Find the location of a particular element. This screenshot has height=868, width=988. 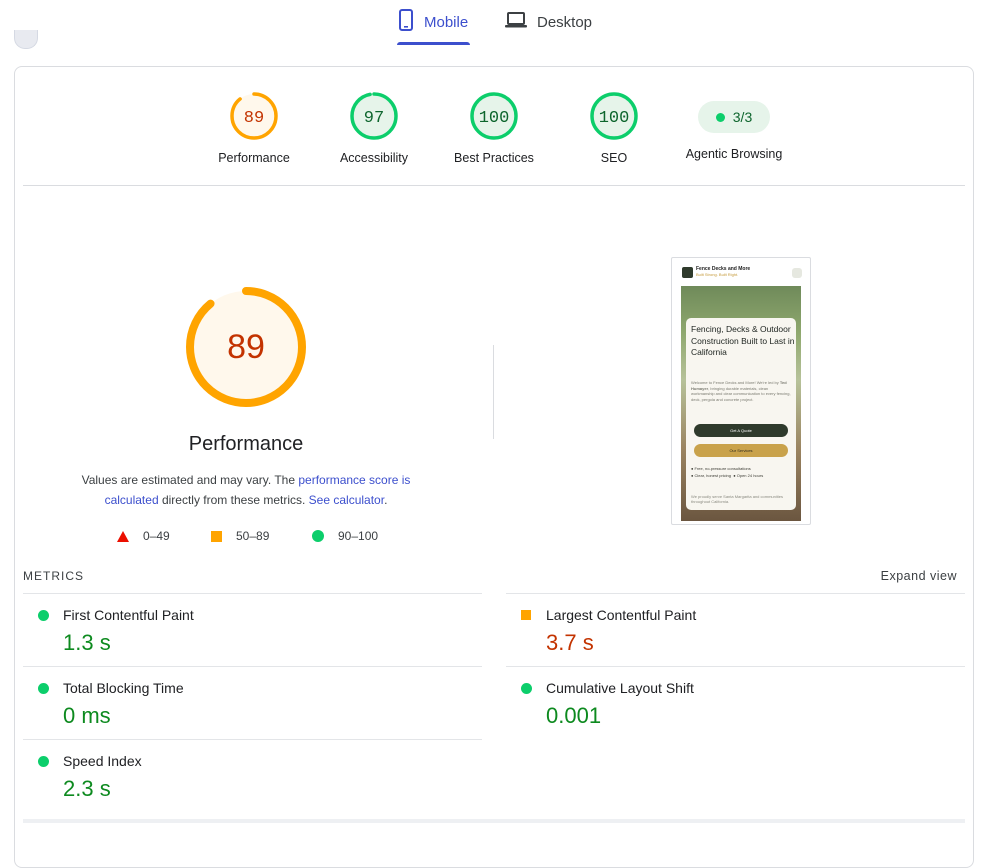

metric-largest-contentful-paint: Largest Contentful Paint 3.7 s is located at coordinates (735, 629).